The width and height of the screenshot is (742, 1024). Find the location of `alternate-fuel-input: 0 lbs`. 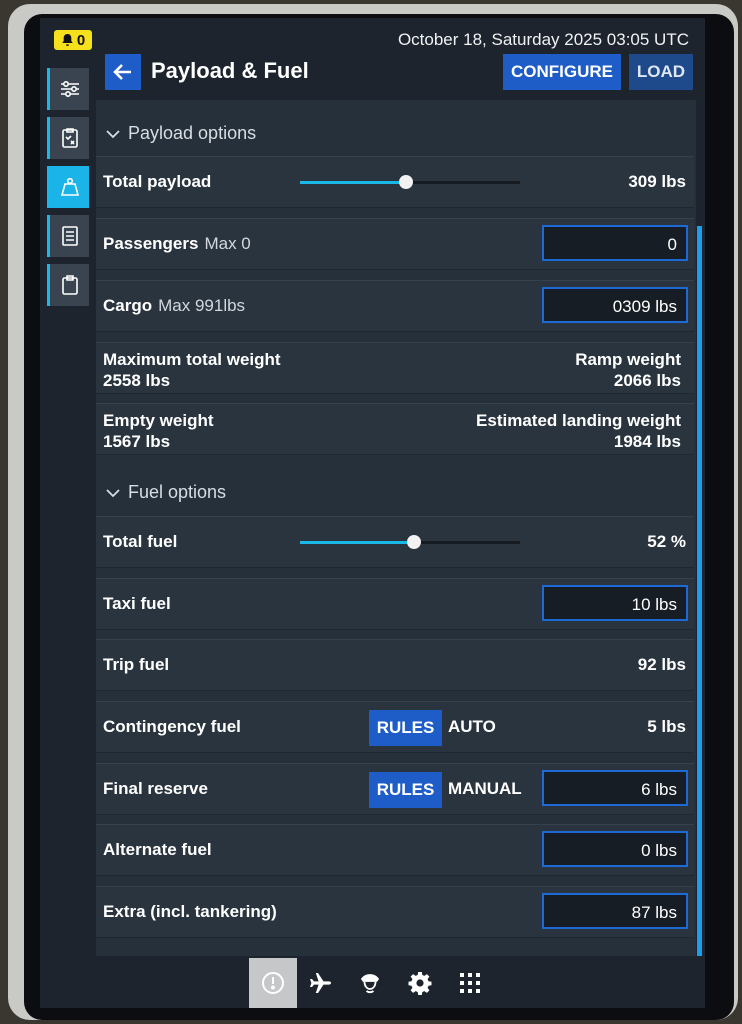

alternate-fuel-input: 0 lbs is located at coordinates (615, 849).